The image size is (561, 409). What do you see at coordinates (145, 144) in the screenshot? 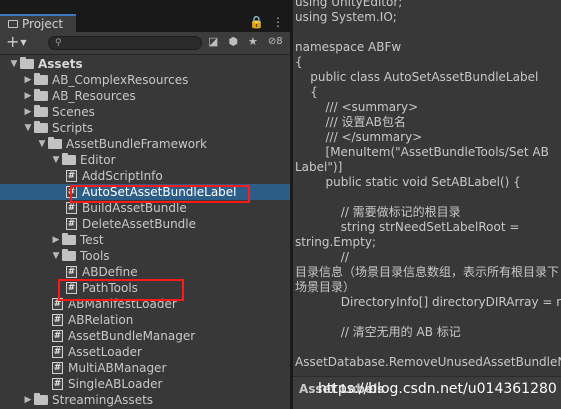
I see `folder-row: ▼ AssetBundleFramework` at bounding box center [145, 144].